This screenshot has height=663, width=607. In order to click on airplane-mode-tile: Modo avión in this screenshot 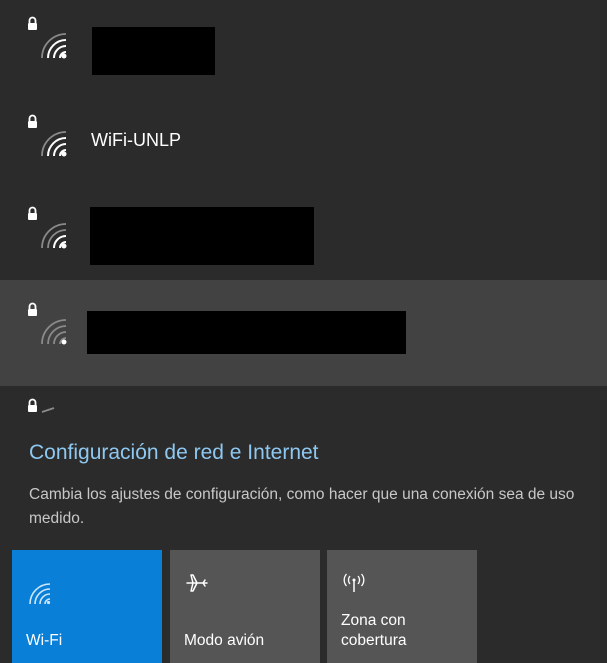, I will do `click(245, 606)`.